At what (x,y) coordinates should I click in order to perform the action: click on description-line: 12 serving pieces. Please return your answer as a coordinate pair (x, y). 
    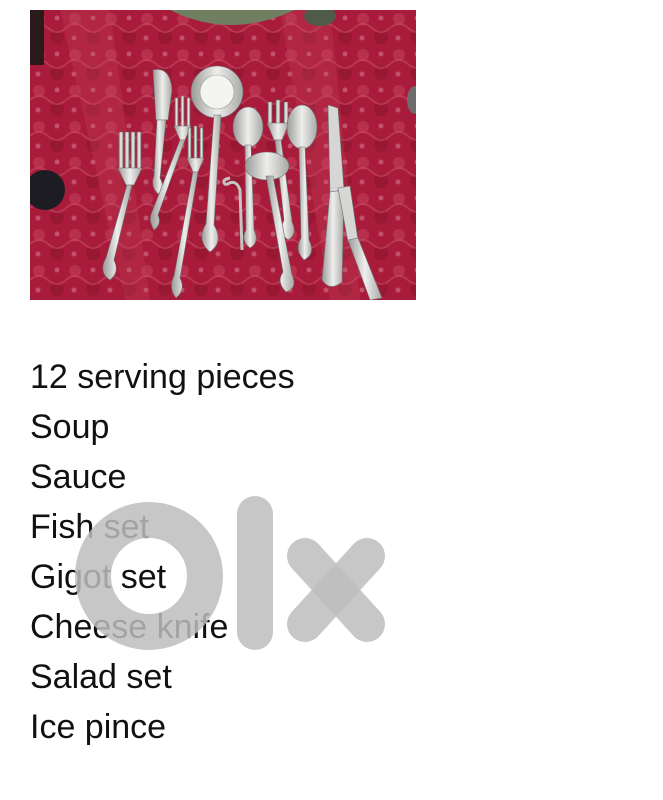
    Looking at the image, I should click on (162, 377).